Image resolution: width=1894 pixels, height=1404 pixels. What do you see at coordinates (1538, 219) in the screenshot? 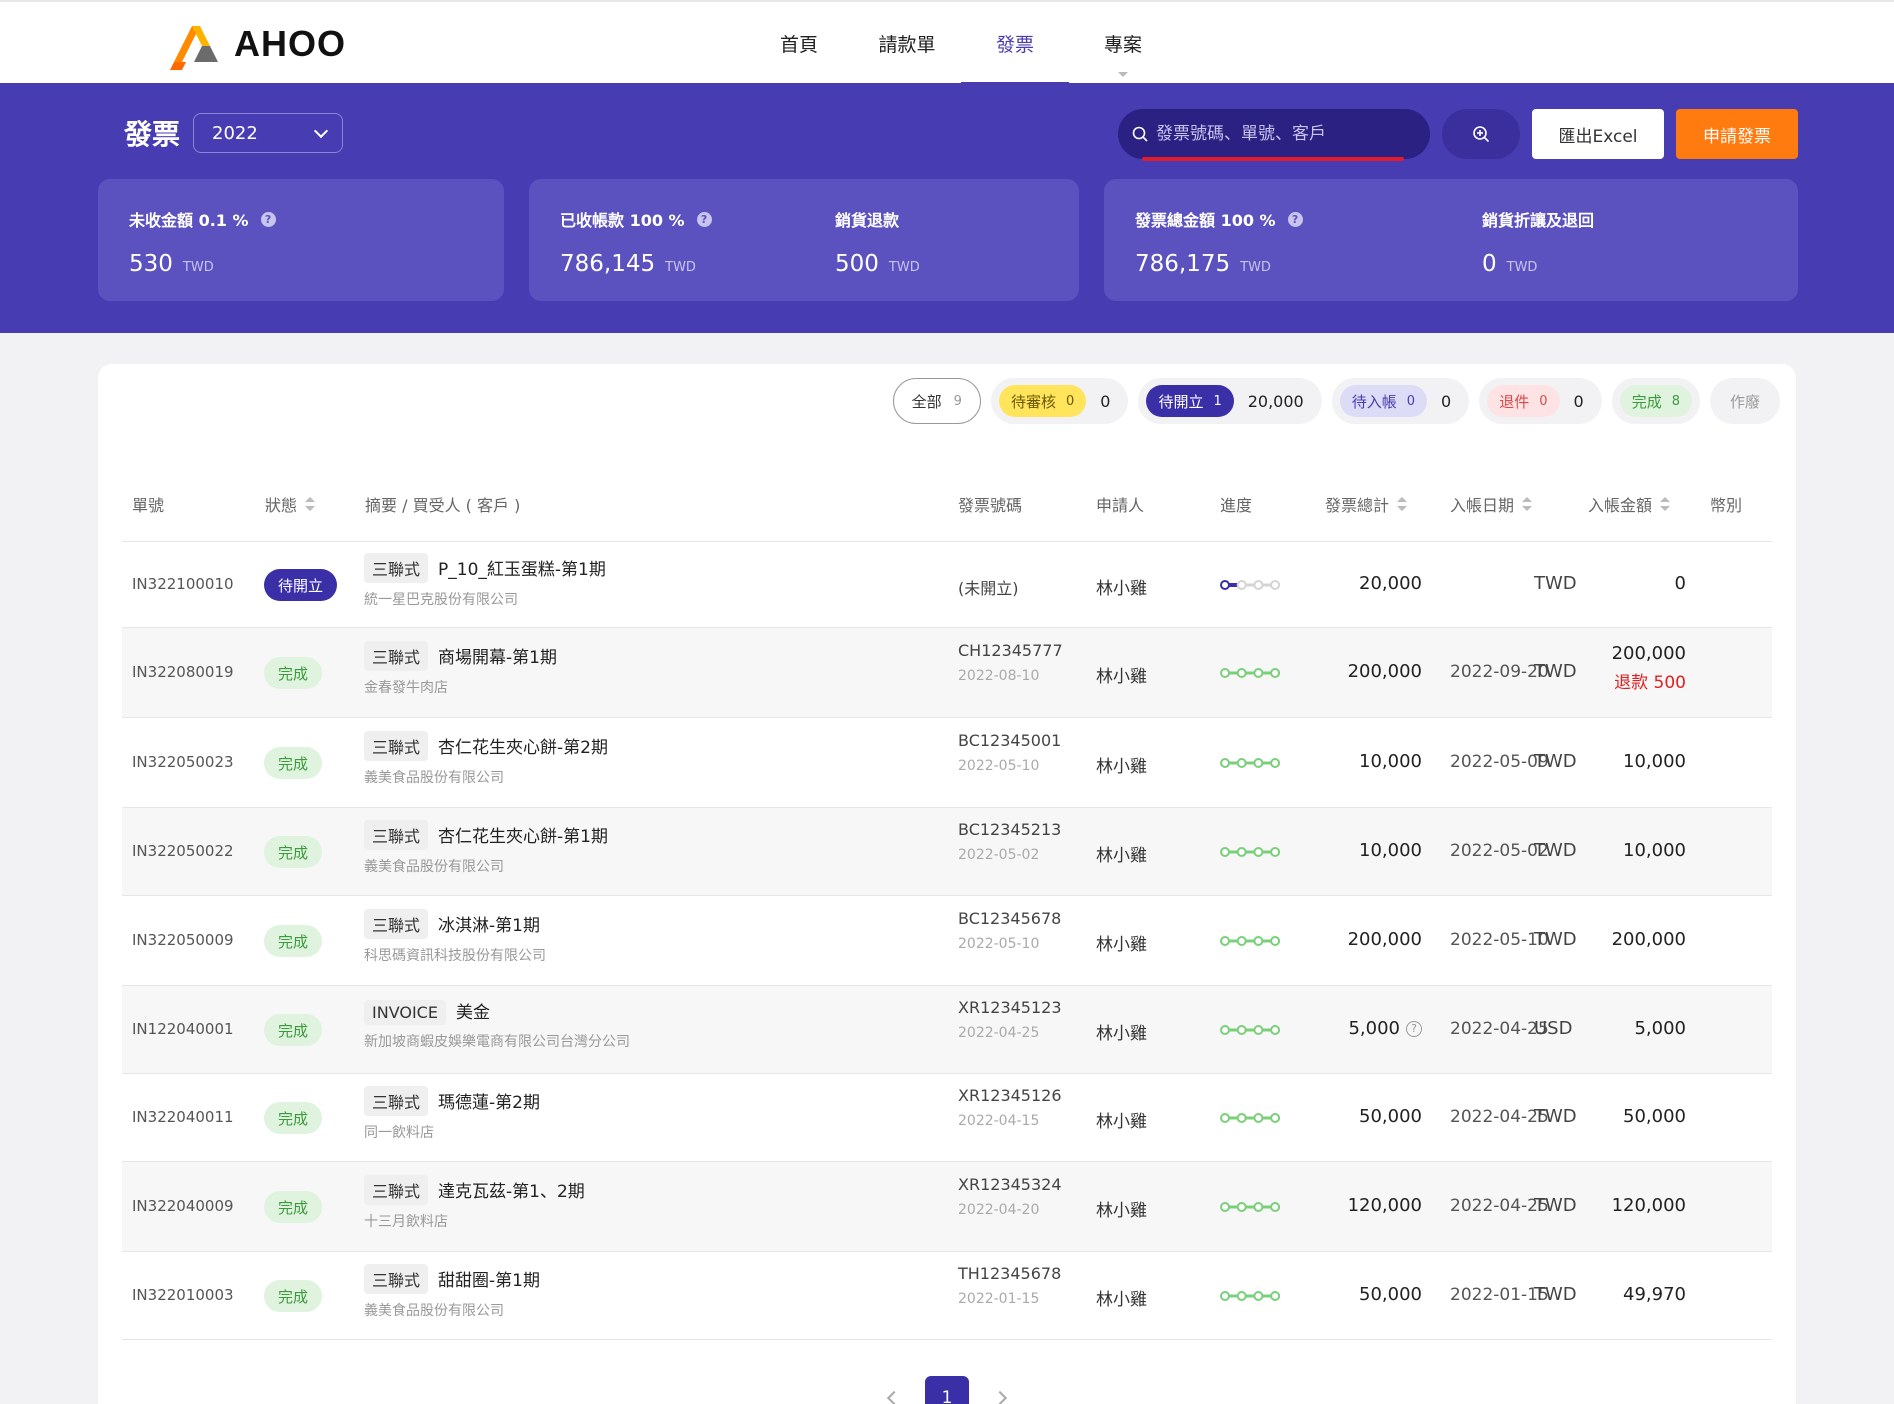
I see `stat-label: 銷貨折讓及退回` at bounding box center [1538, 219].